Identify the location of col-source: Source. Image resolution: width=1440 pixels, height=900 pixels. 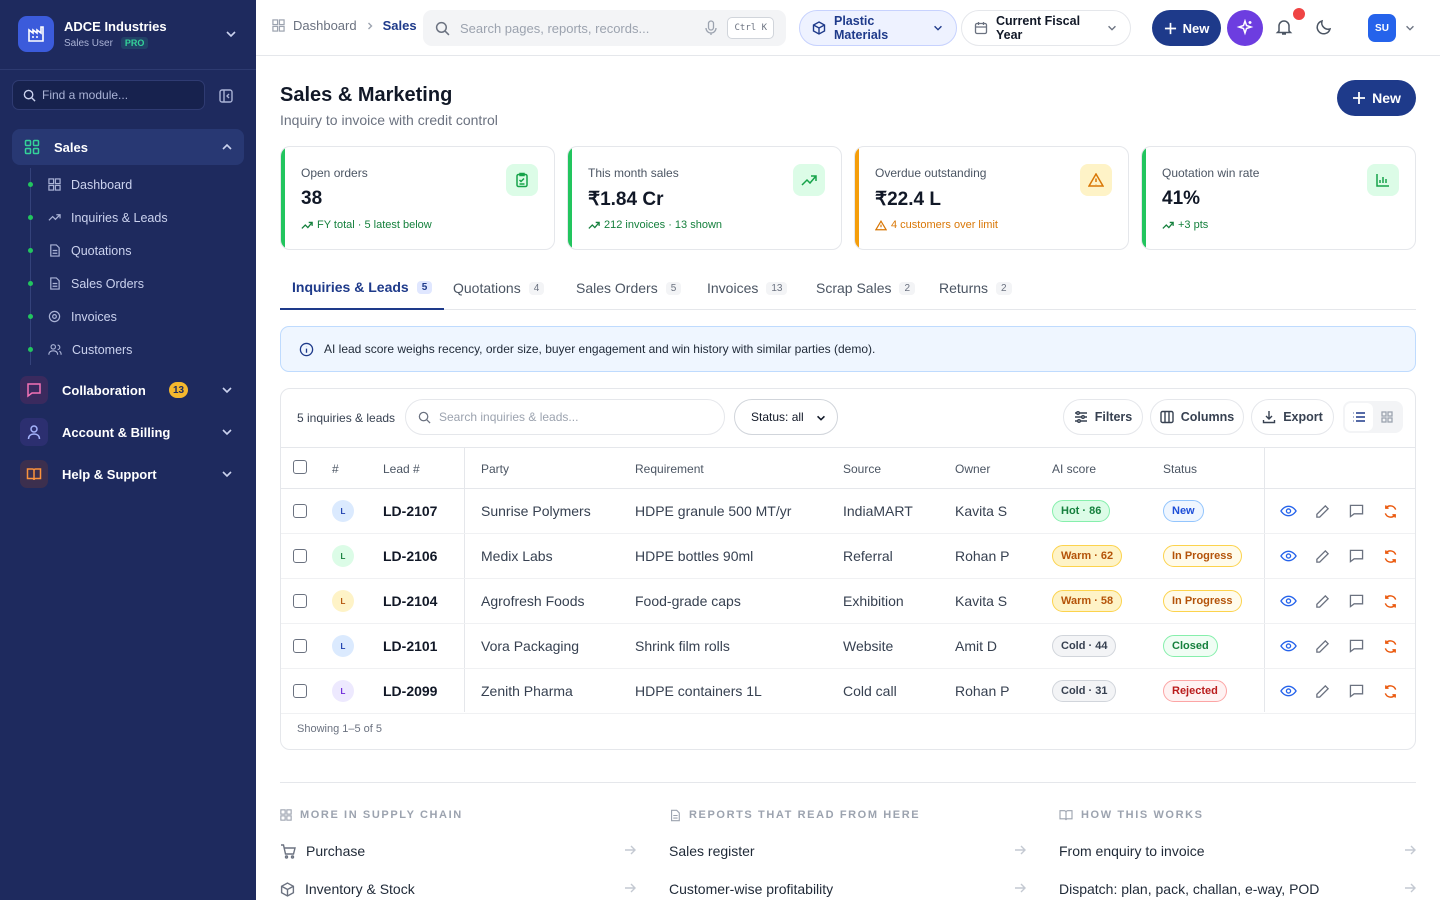
(862, 469).